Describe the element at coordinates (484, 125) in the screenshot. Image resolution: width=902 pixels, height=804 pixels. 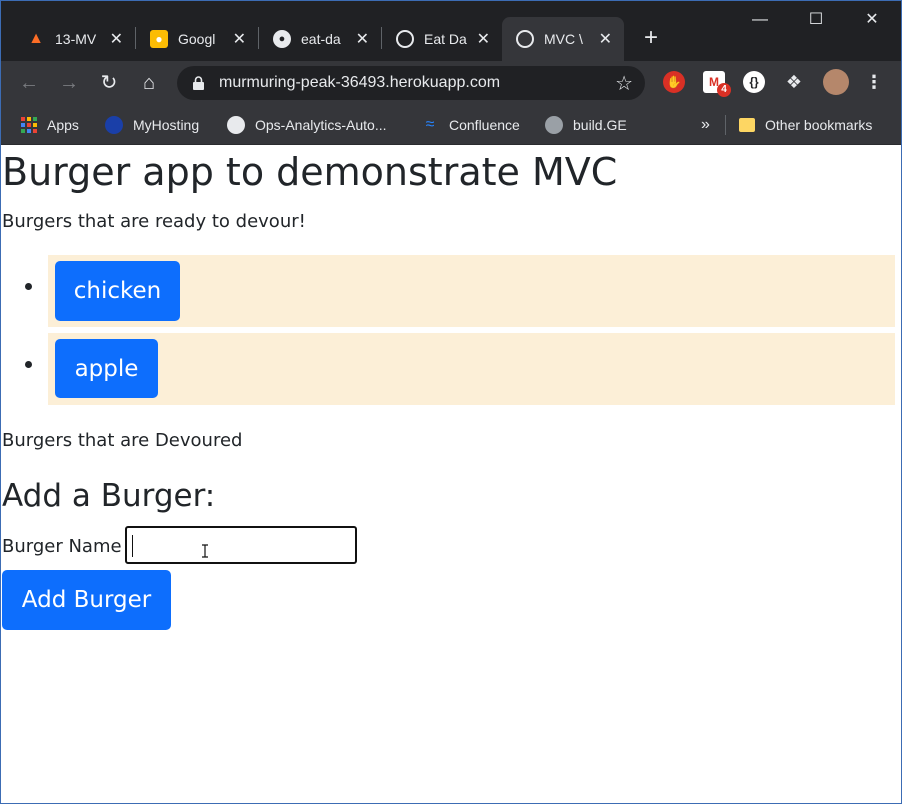
I see `bookmark-label: Confluence` at that location.